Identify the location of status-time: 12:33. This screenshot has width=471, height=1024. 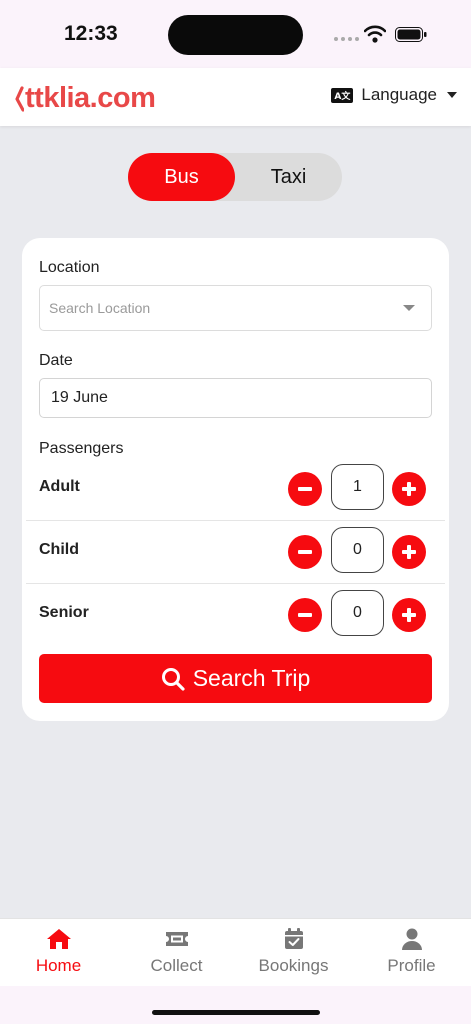
(91, 33).